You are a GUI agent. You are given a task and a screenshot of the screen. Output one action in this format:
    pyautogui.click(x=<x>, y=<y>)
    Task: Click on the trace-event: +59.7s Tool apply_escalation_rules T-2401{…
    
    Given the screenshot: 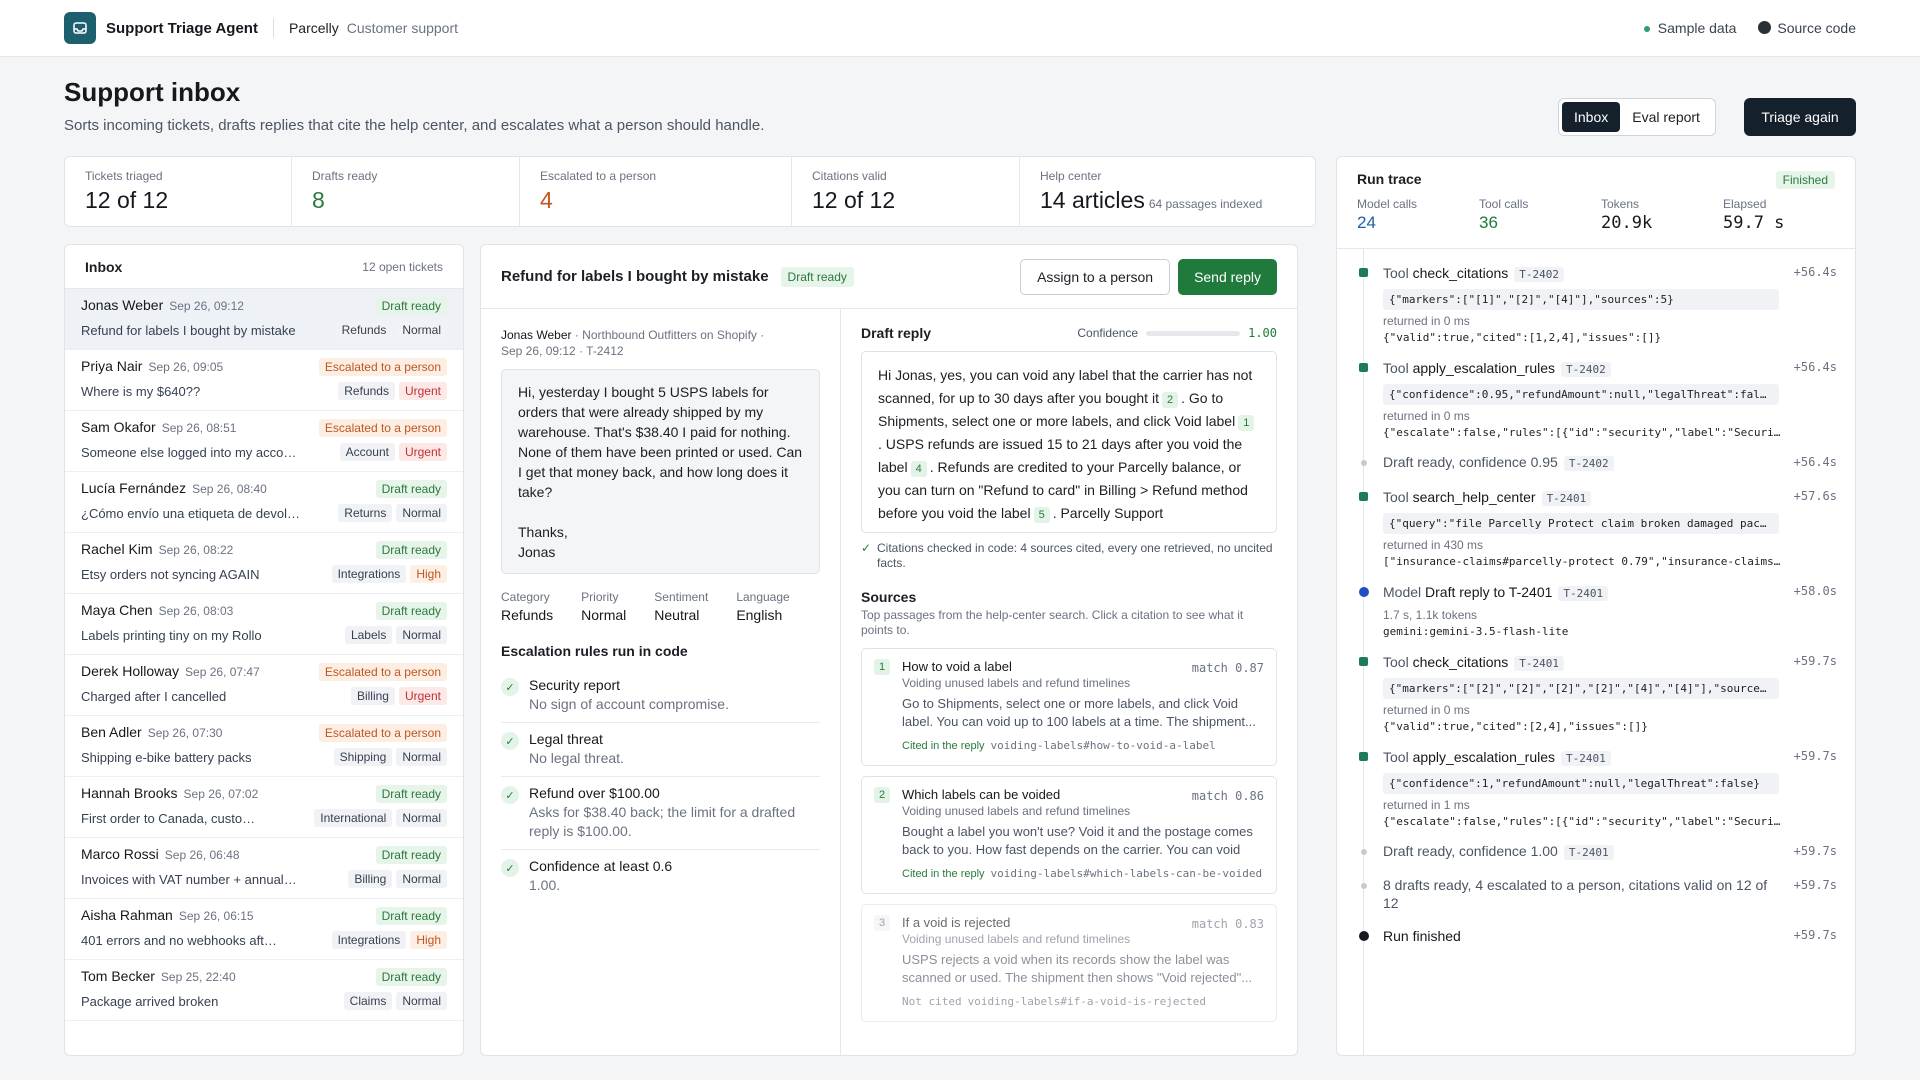 What is the action you would take?
    pyautogui.click(x=1597, y=787)
    